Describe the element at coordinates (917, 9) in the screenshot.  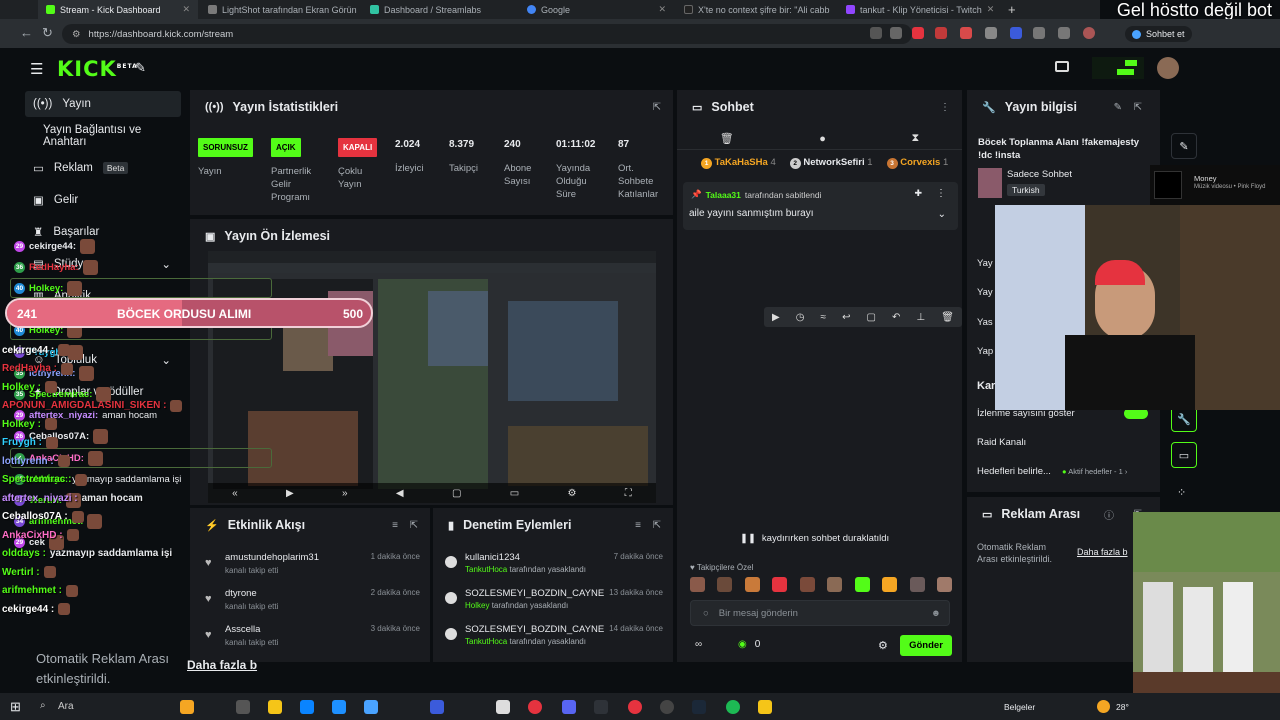
I see `tab-twitch: tankut - Klip Yöneticisi - Twitch ✕` at that location.